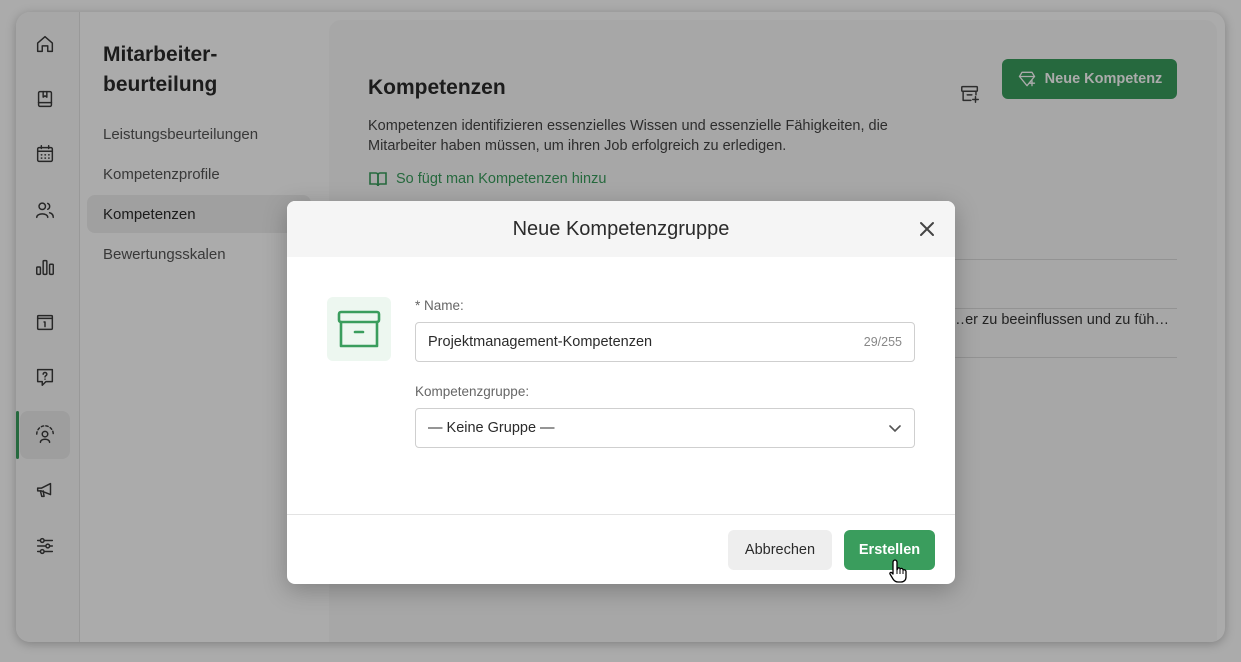 Image resolution: width=1241 pixels, height=662 pixels. I want to click on group-selected-value: — Keine Gruppe —, so click(491, 428).